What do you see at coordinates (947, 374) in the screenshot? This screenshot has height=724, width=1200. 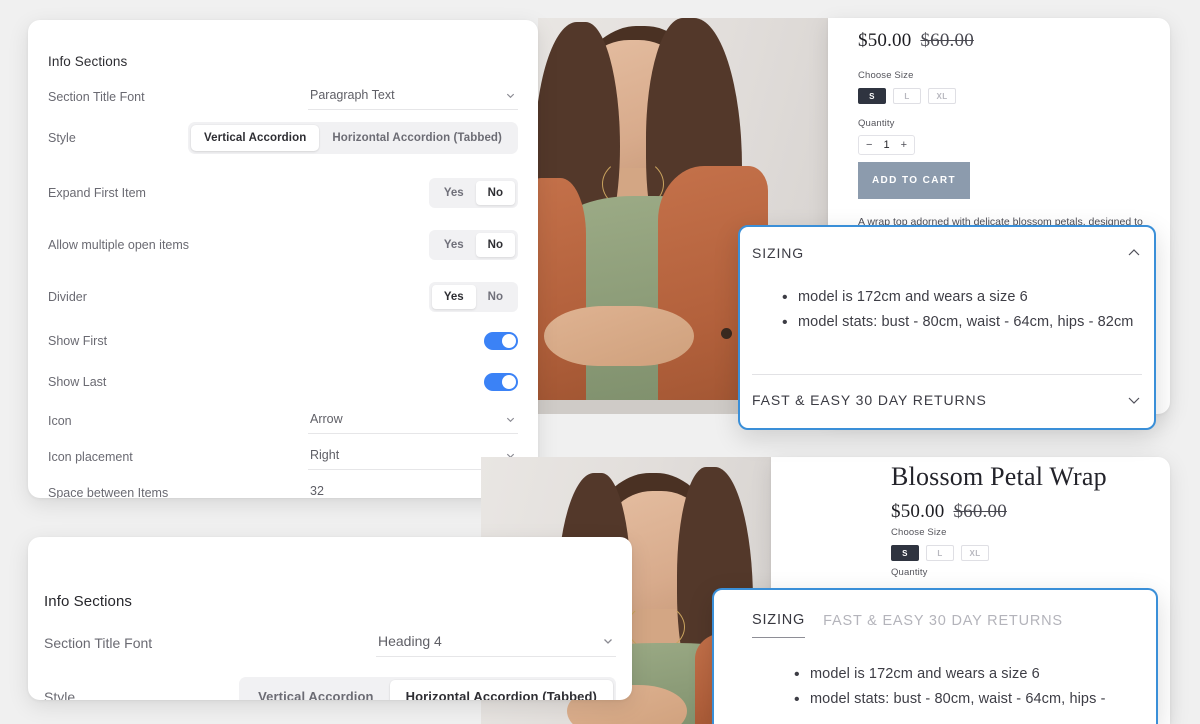 I see `accordion-divider` at bounding box center [947, 374].